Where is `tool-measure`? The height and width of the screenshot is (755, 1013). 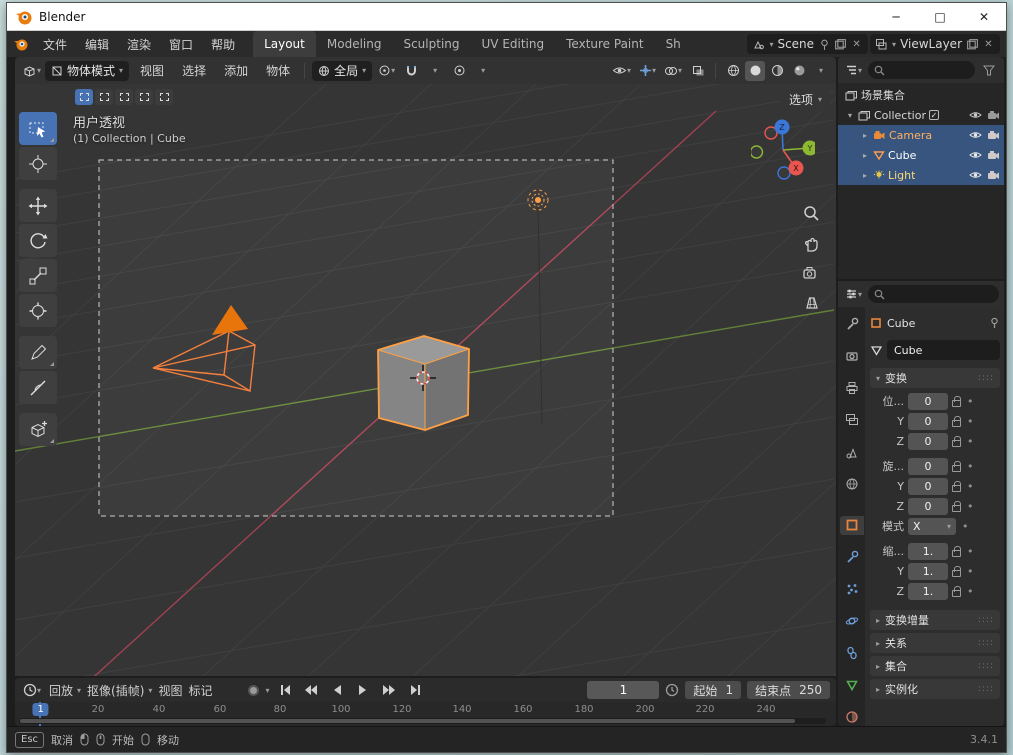 tool-measure is located at coordinates (38, 387).